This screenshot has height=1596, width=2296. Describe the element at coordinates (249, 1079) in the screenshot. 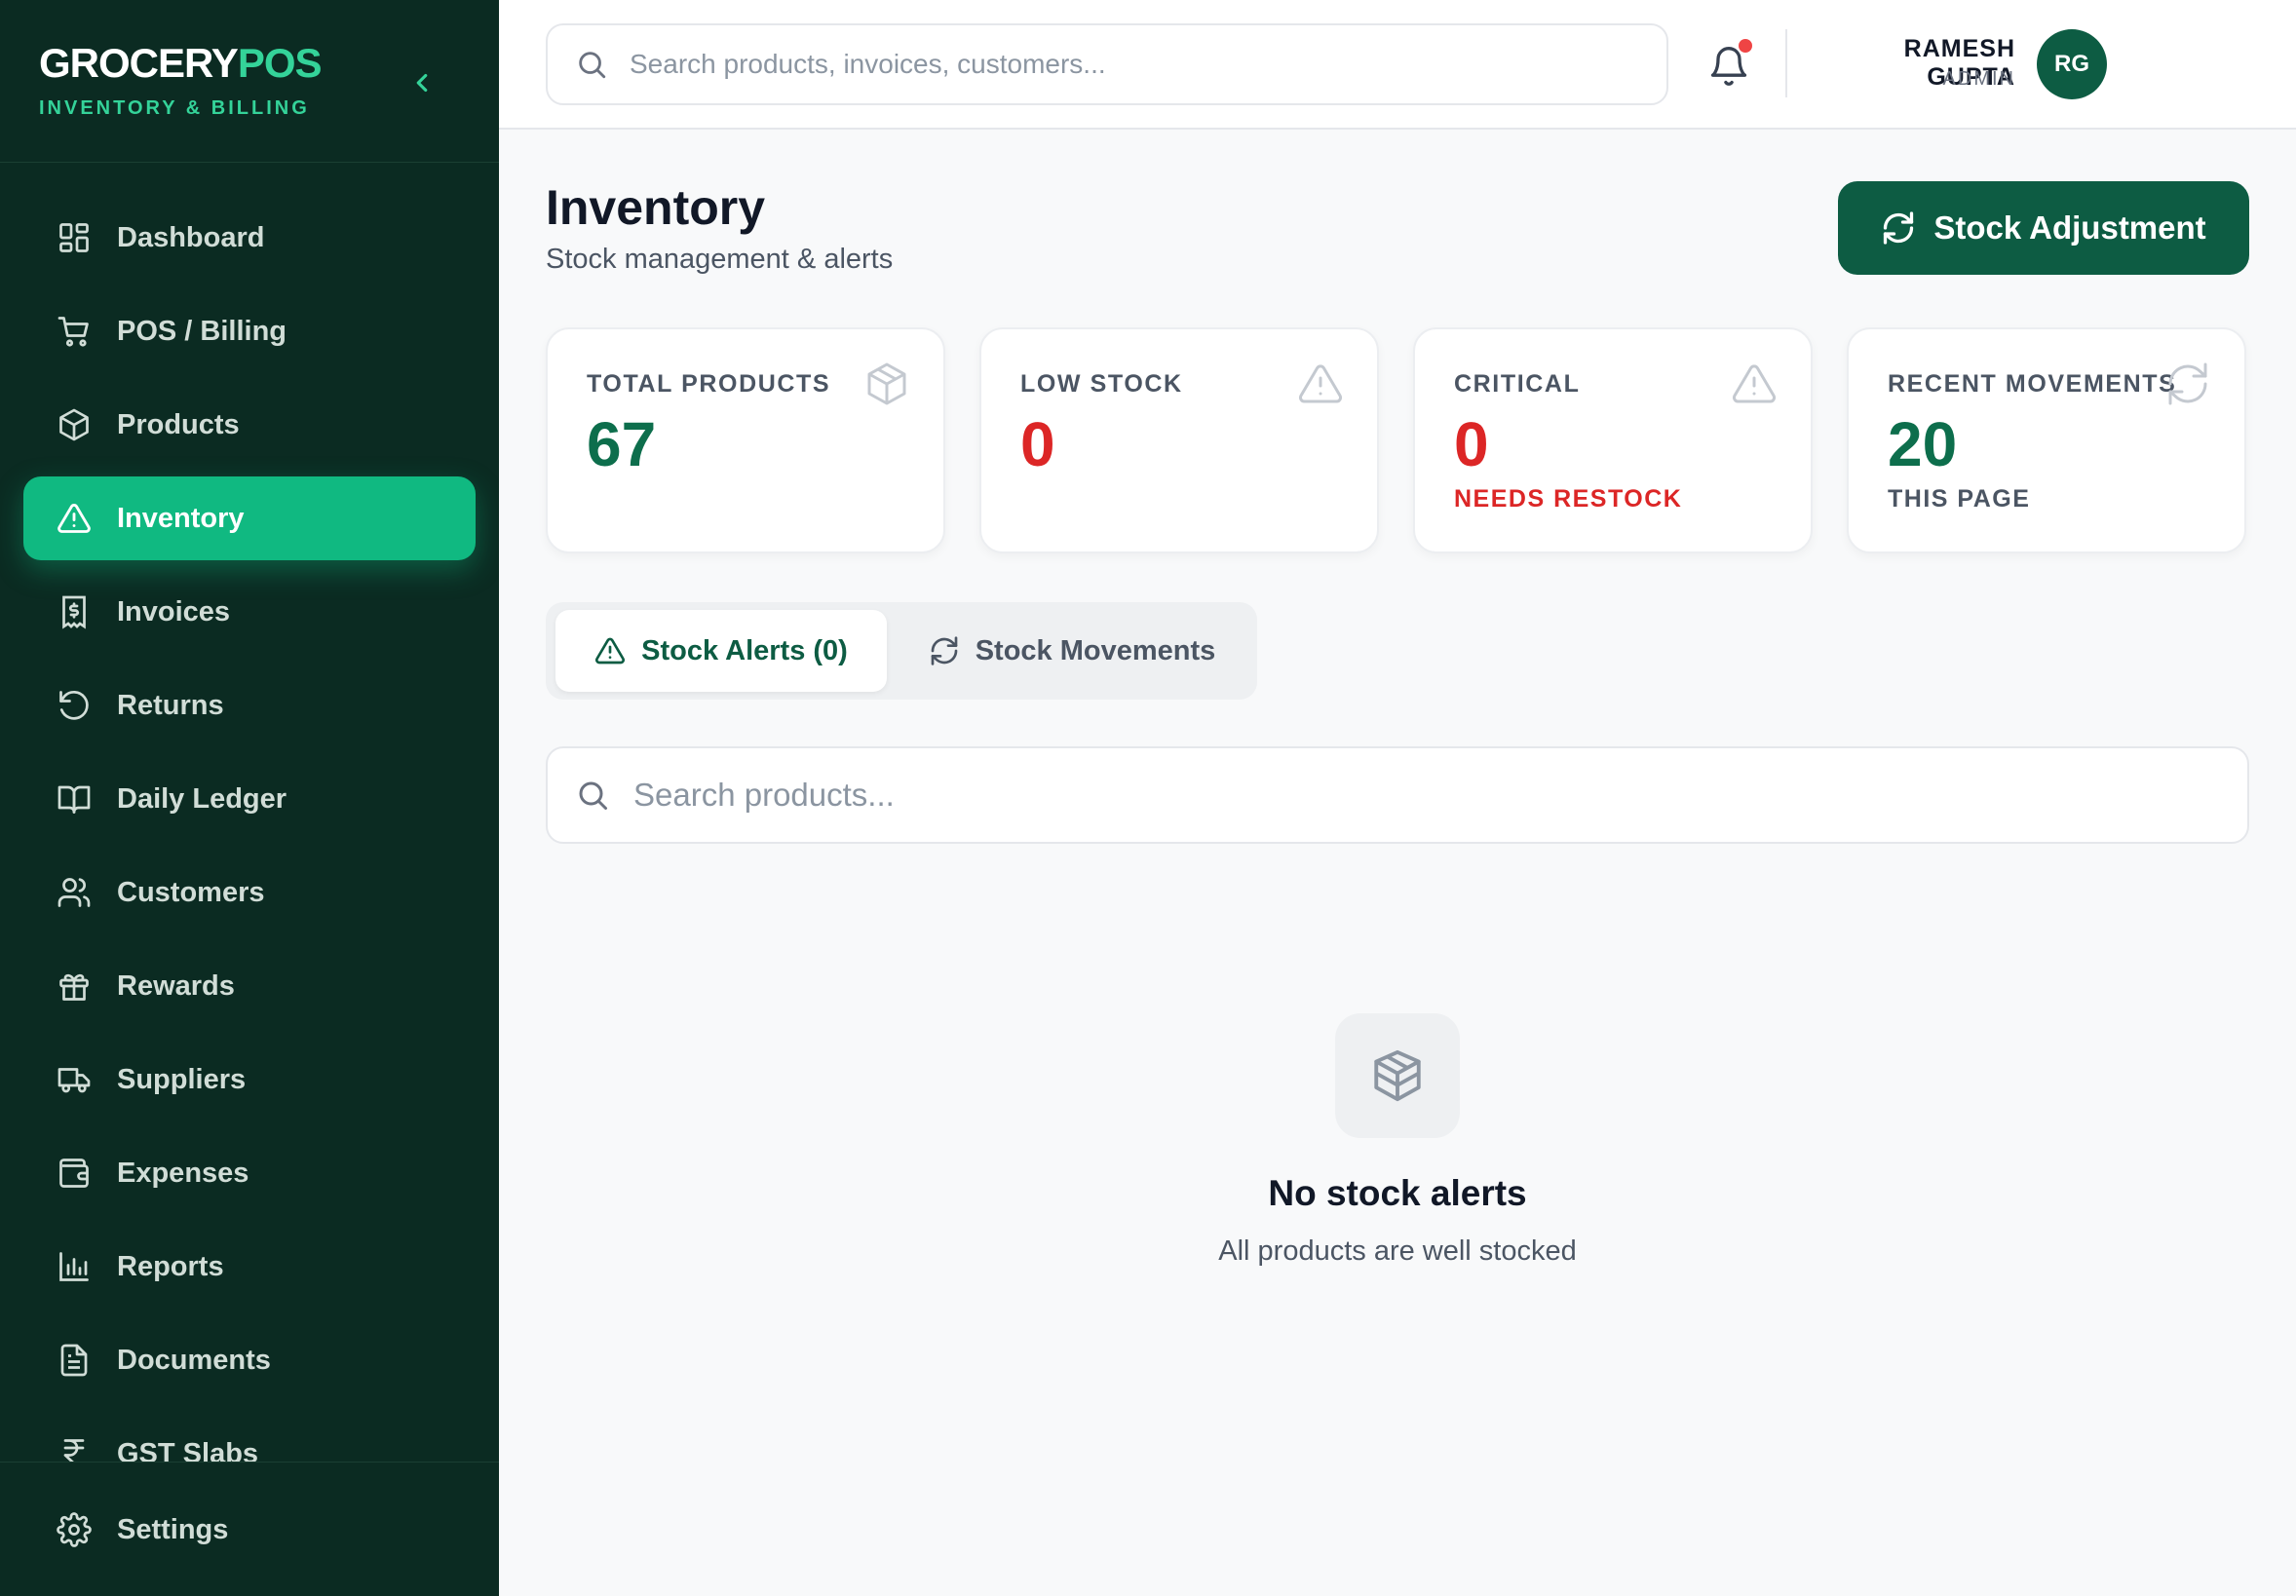

I see `sidebar-item-suppliers: Suppliers` at that location.